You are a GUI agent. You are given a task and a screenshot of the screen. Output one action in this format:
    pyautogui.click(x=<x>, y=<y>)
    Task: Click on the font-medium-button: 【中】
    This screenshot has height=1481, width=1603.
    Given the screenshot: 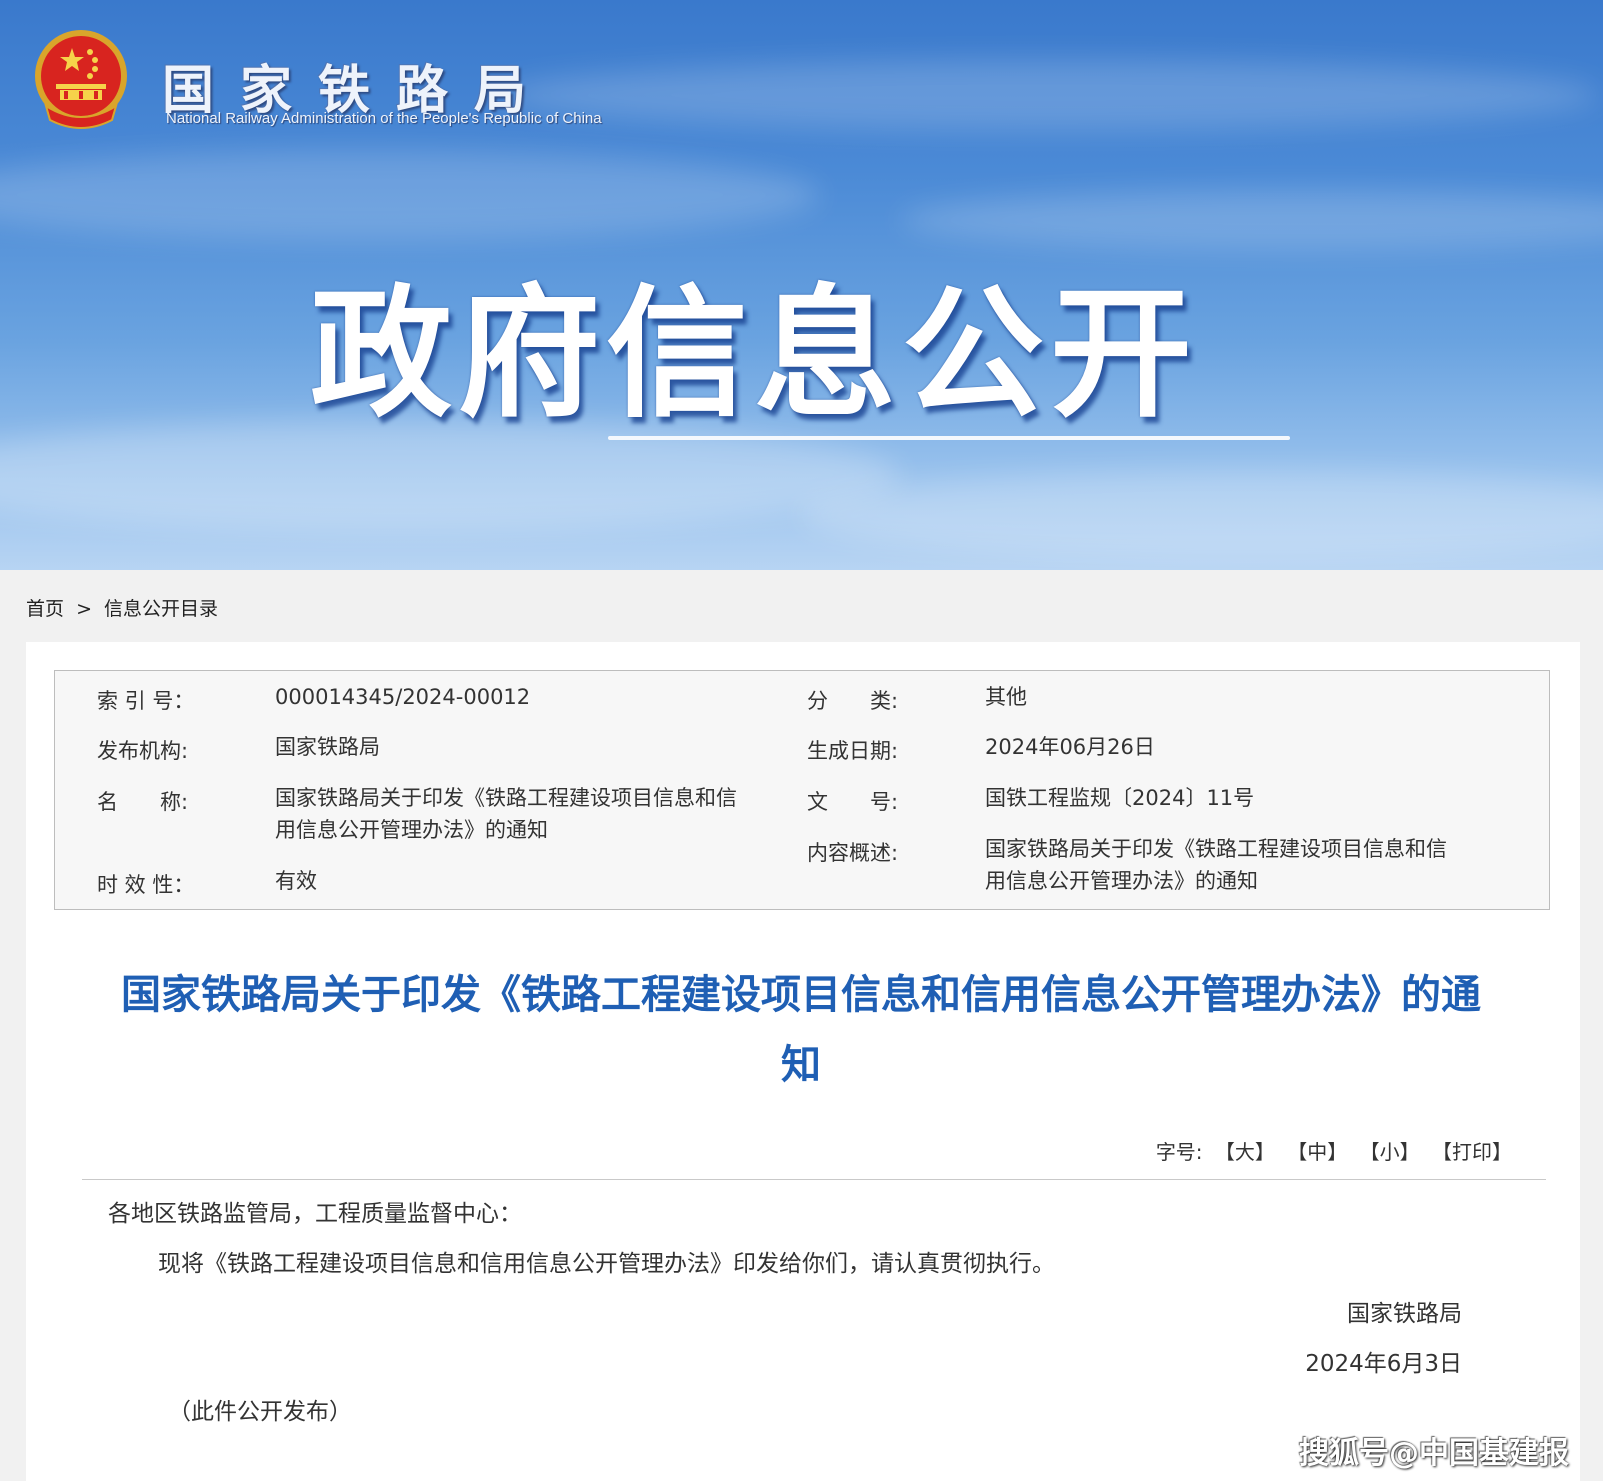 What is the action you would take?
    pyautogui.click(x=1317, y=1152)
    